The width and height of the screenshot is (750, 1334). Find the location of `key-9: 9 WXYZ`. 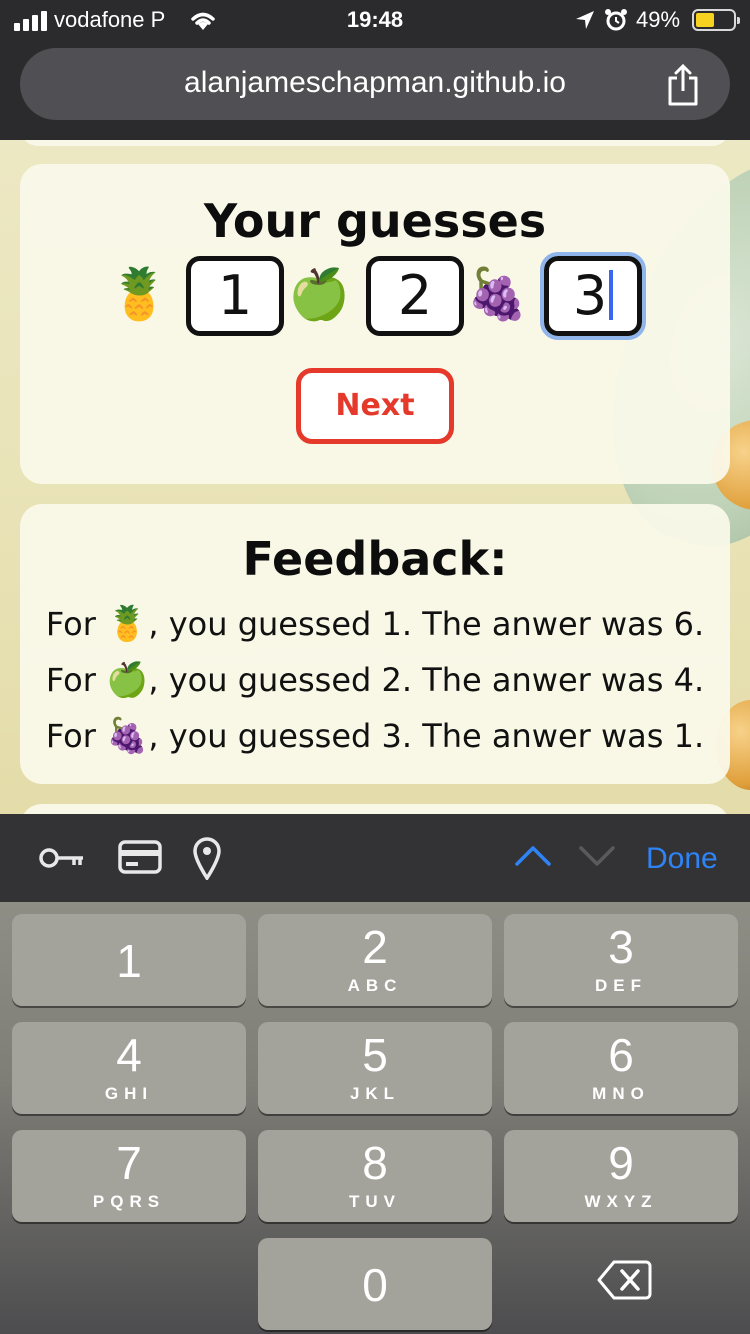

key-9: 9 WXYZ is located at coordinates (621, 1176).